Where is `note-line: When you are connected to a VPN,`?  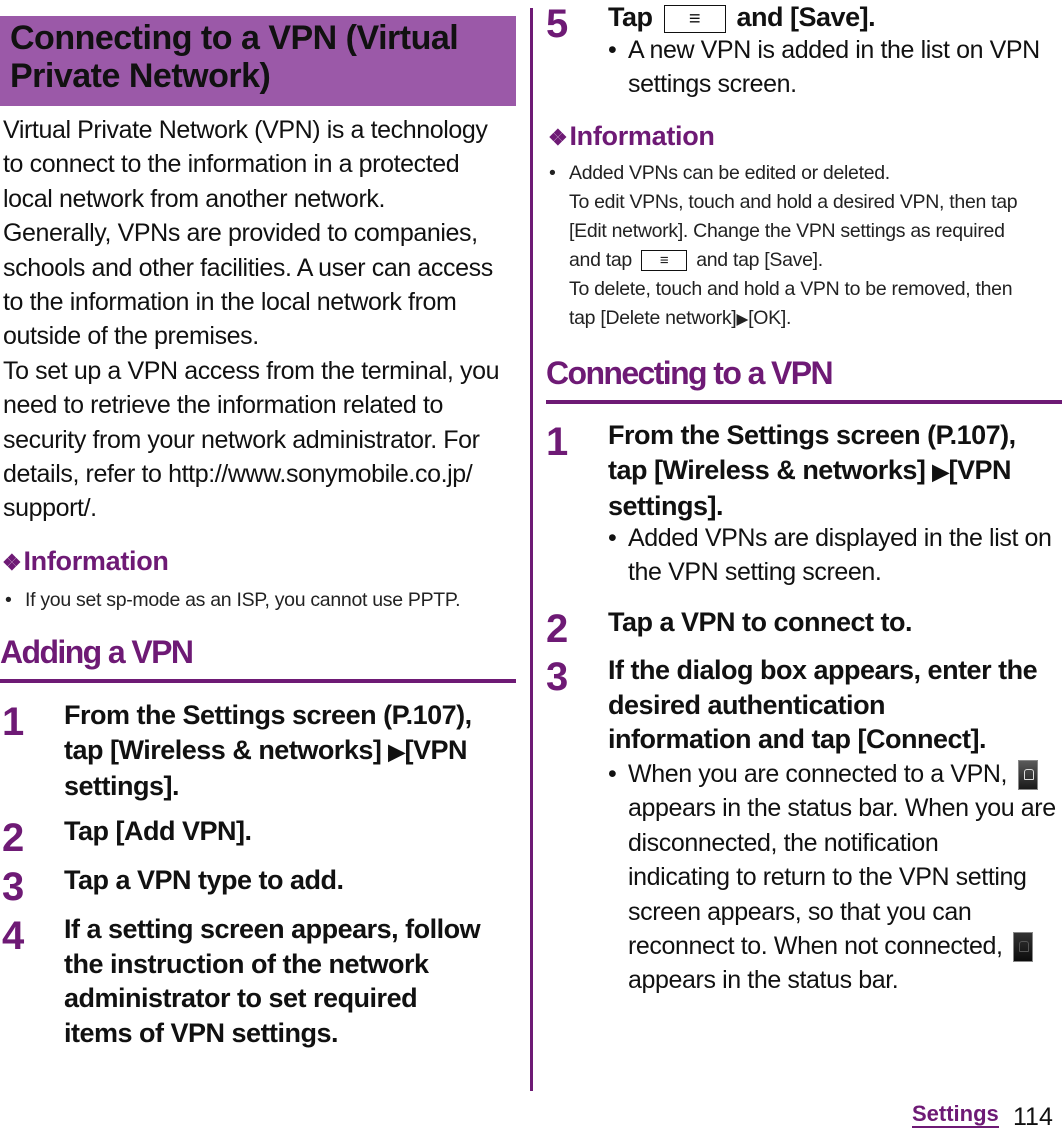
note-line: When you are connected to a VPN, is located at coordinates (818, 774).